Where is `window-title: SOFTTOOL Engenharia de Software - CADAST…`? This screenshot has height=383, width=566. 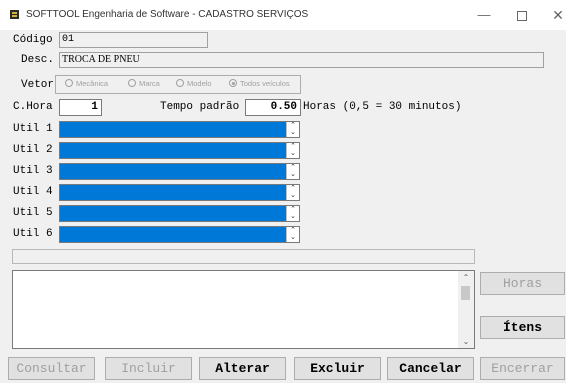 window-title: SOFTTOOL Engenharia de Software - CADAST… is located at coordinates (167, 14).